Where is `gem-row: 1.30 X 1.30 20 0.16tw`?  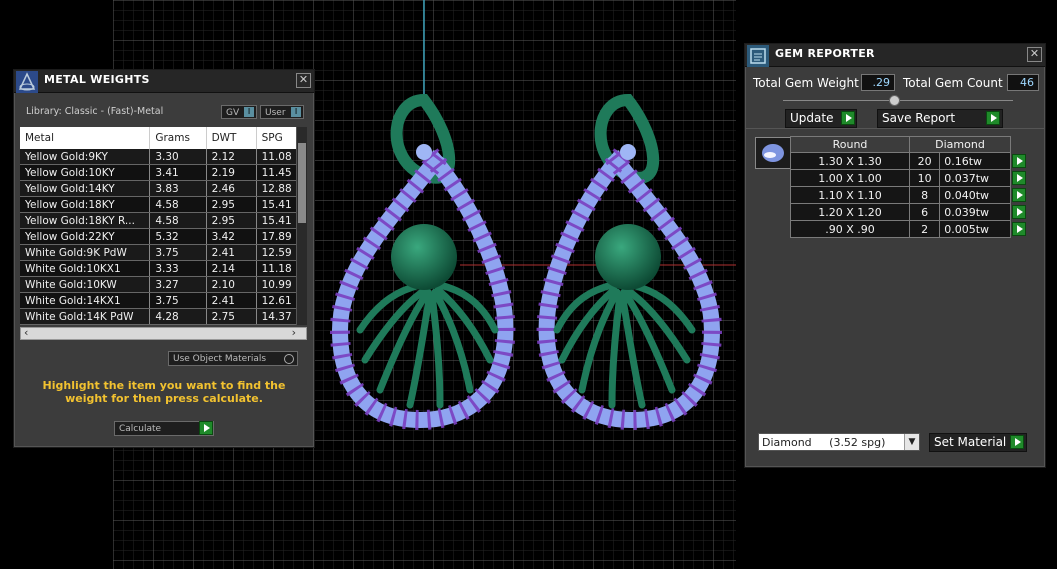
gem-row: 1.30 X 1.30 20 0.16tw is located at coordinates (910, 161).